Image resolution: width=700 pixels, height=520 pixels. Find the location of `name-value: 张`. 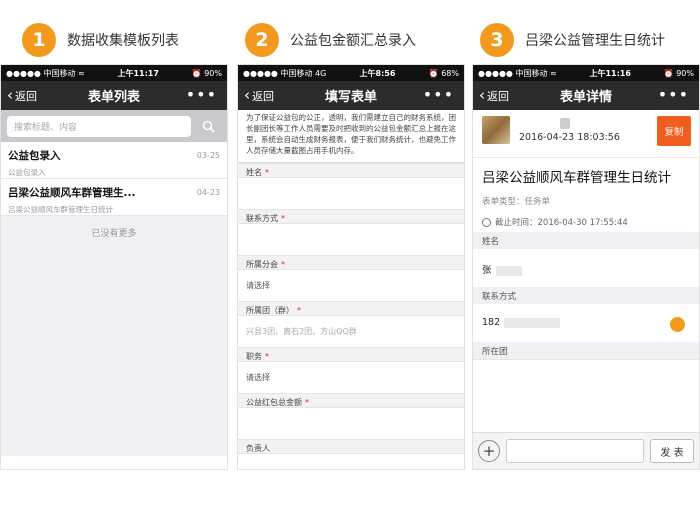

name-value: 张 is located at coordinates (586, 268).